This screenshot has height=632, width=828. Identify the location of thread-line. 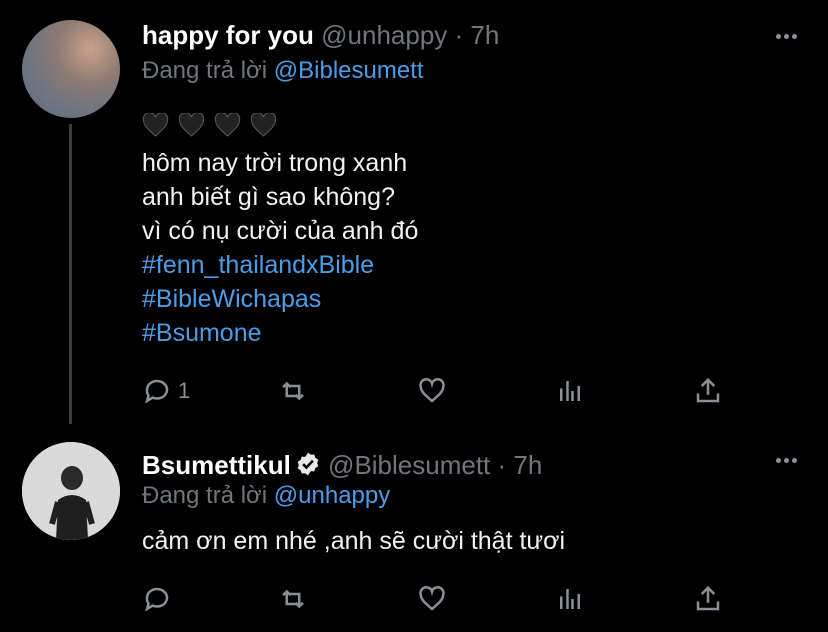
(70, 274).